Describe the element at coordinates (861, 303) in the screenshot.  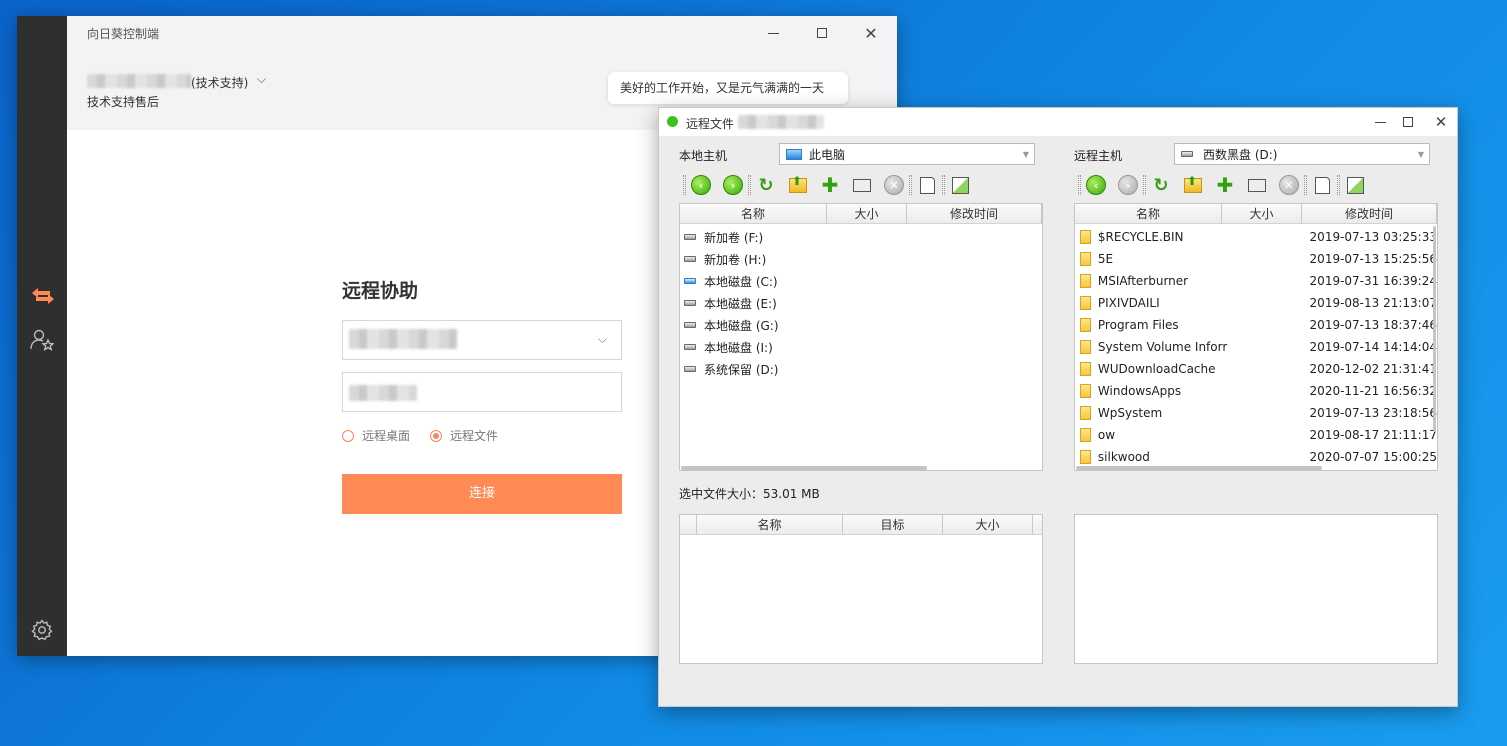
I see `list-item: 本地磁盘 (E:)` at that location.